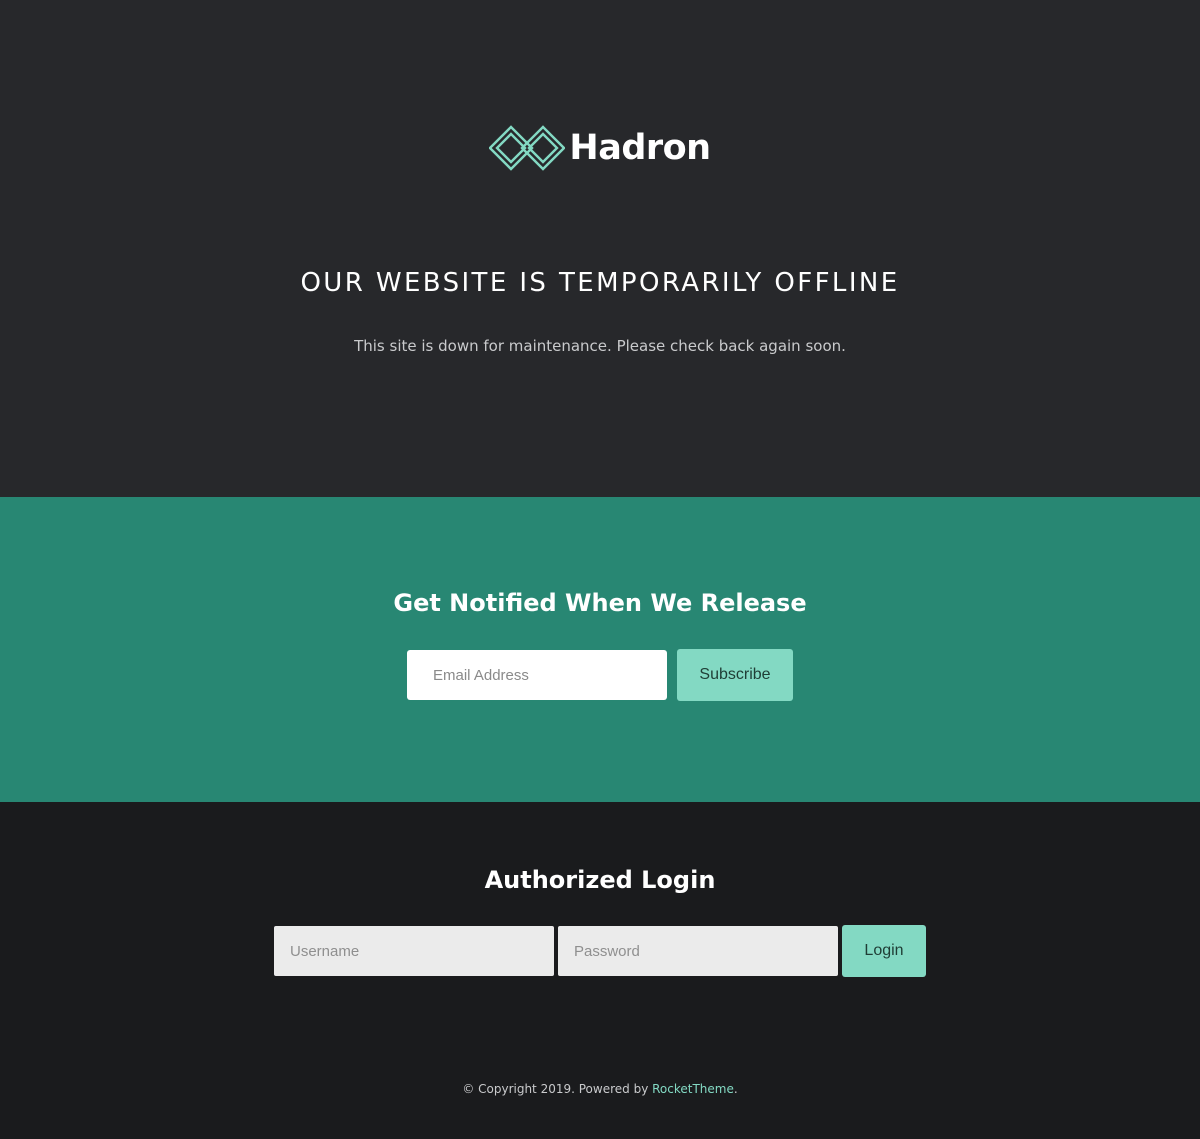 The image size is (1200, 1139). I want to click on login-title: Authorized Login, so click(600, 880).